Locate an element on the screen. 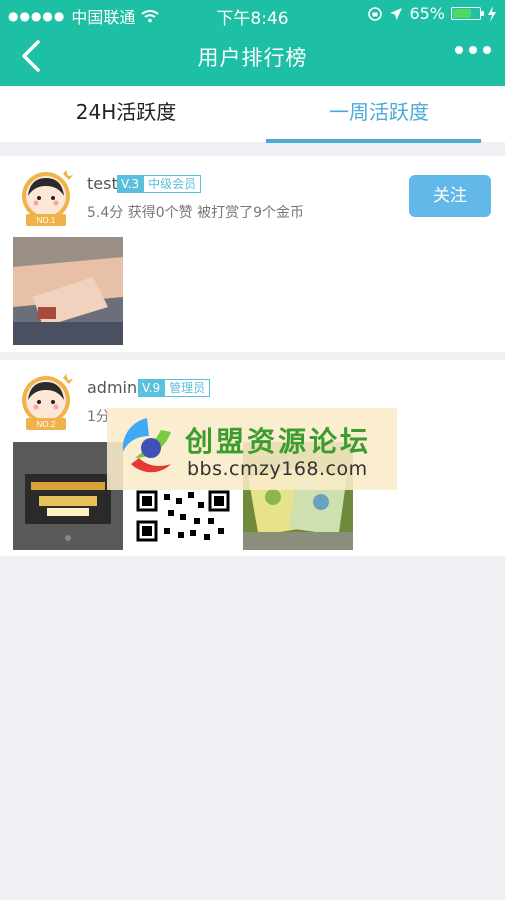 The width and height of the screenshot is (505, 900). status-right: 65% is located at coordinates (432, 13).